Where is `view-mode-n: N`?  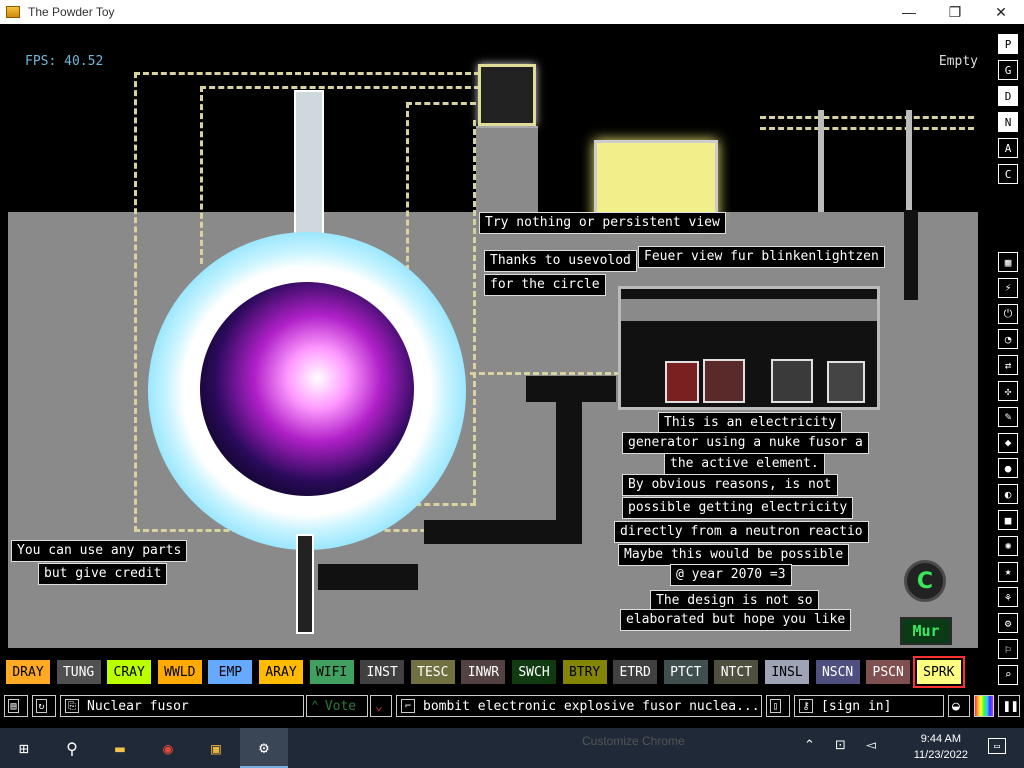 view-mode-n: N is located at coordinates (1008, 122).